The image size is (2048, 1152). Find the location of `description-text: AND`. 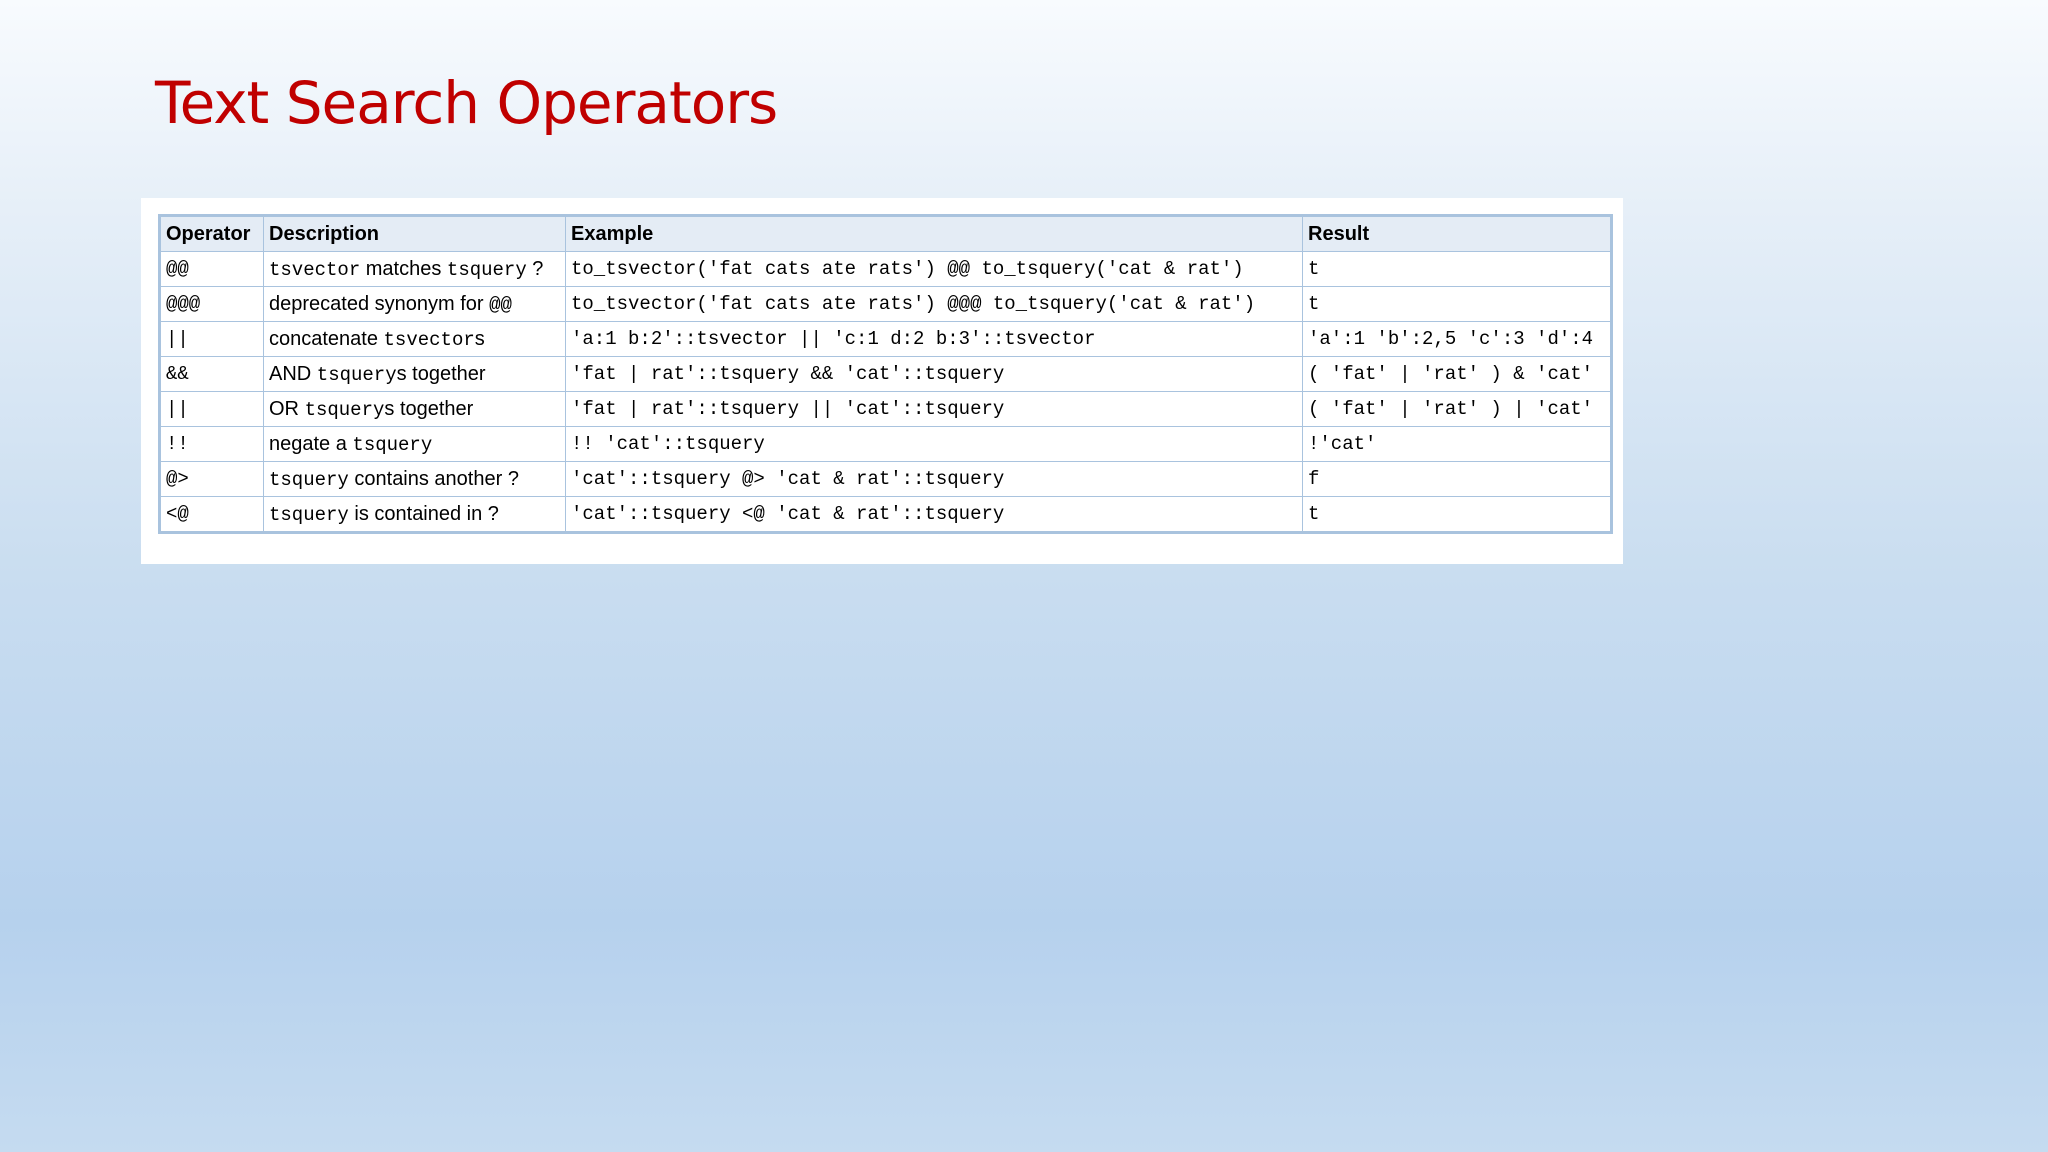

description-text: AND is located at coordinates (293, 373).